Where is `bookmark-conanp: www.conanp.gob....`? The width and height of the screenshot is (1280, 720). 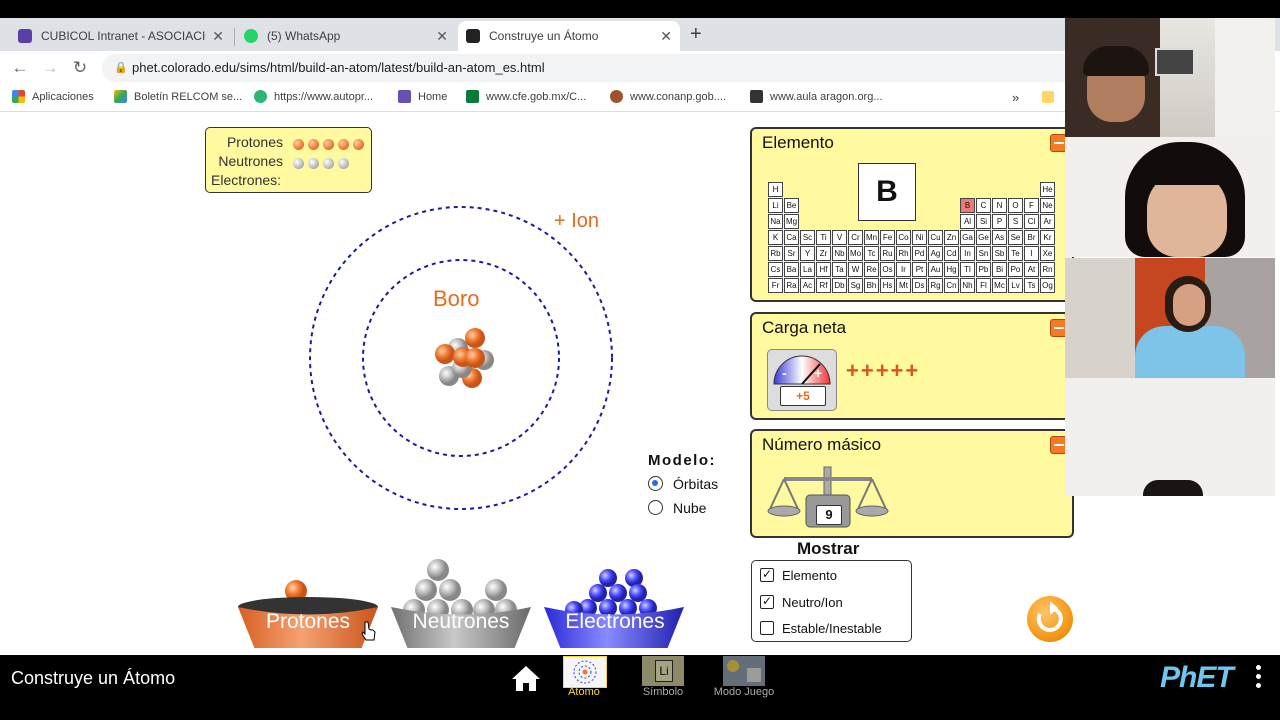 bookmark-conanp: www.conanp.gob.... is located at coordinates (668, 96).